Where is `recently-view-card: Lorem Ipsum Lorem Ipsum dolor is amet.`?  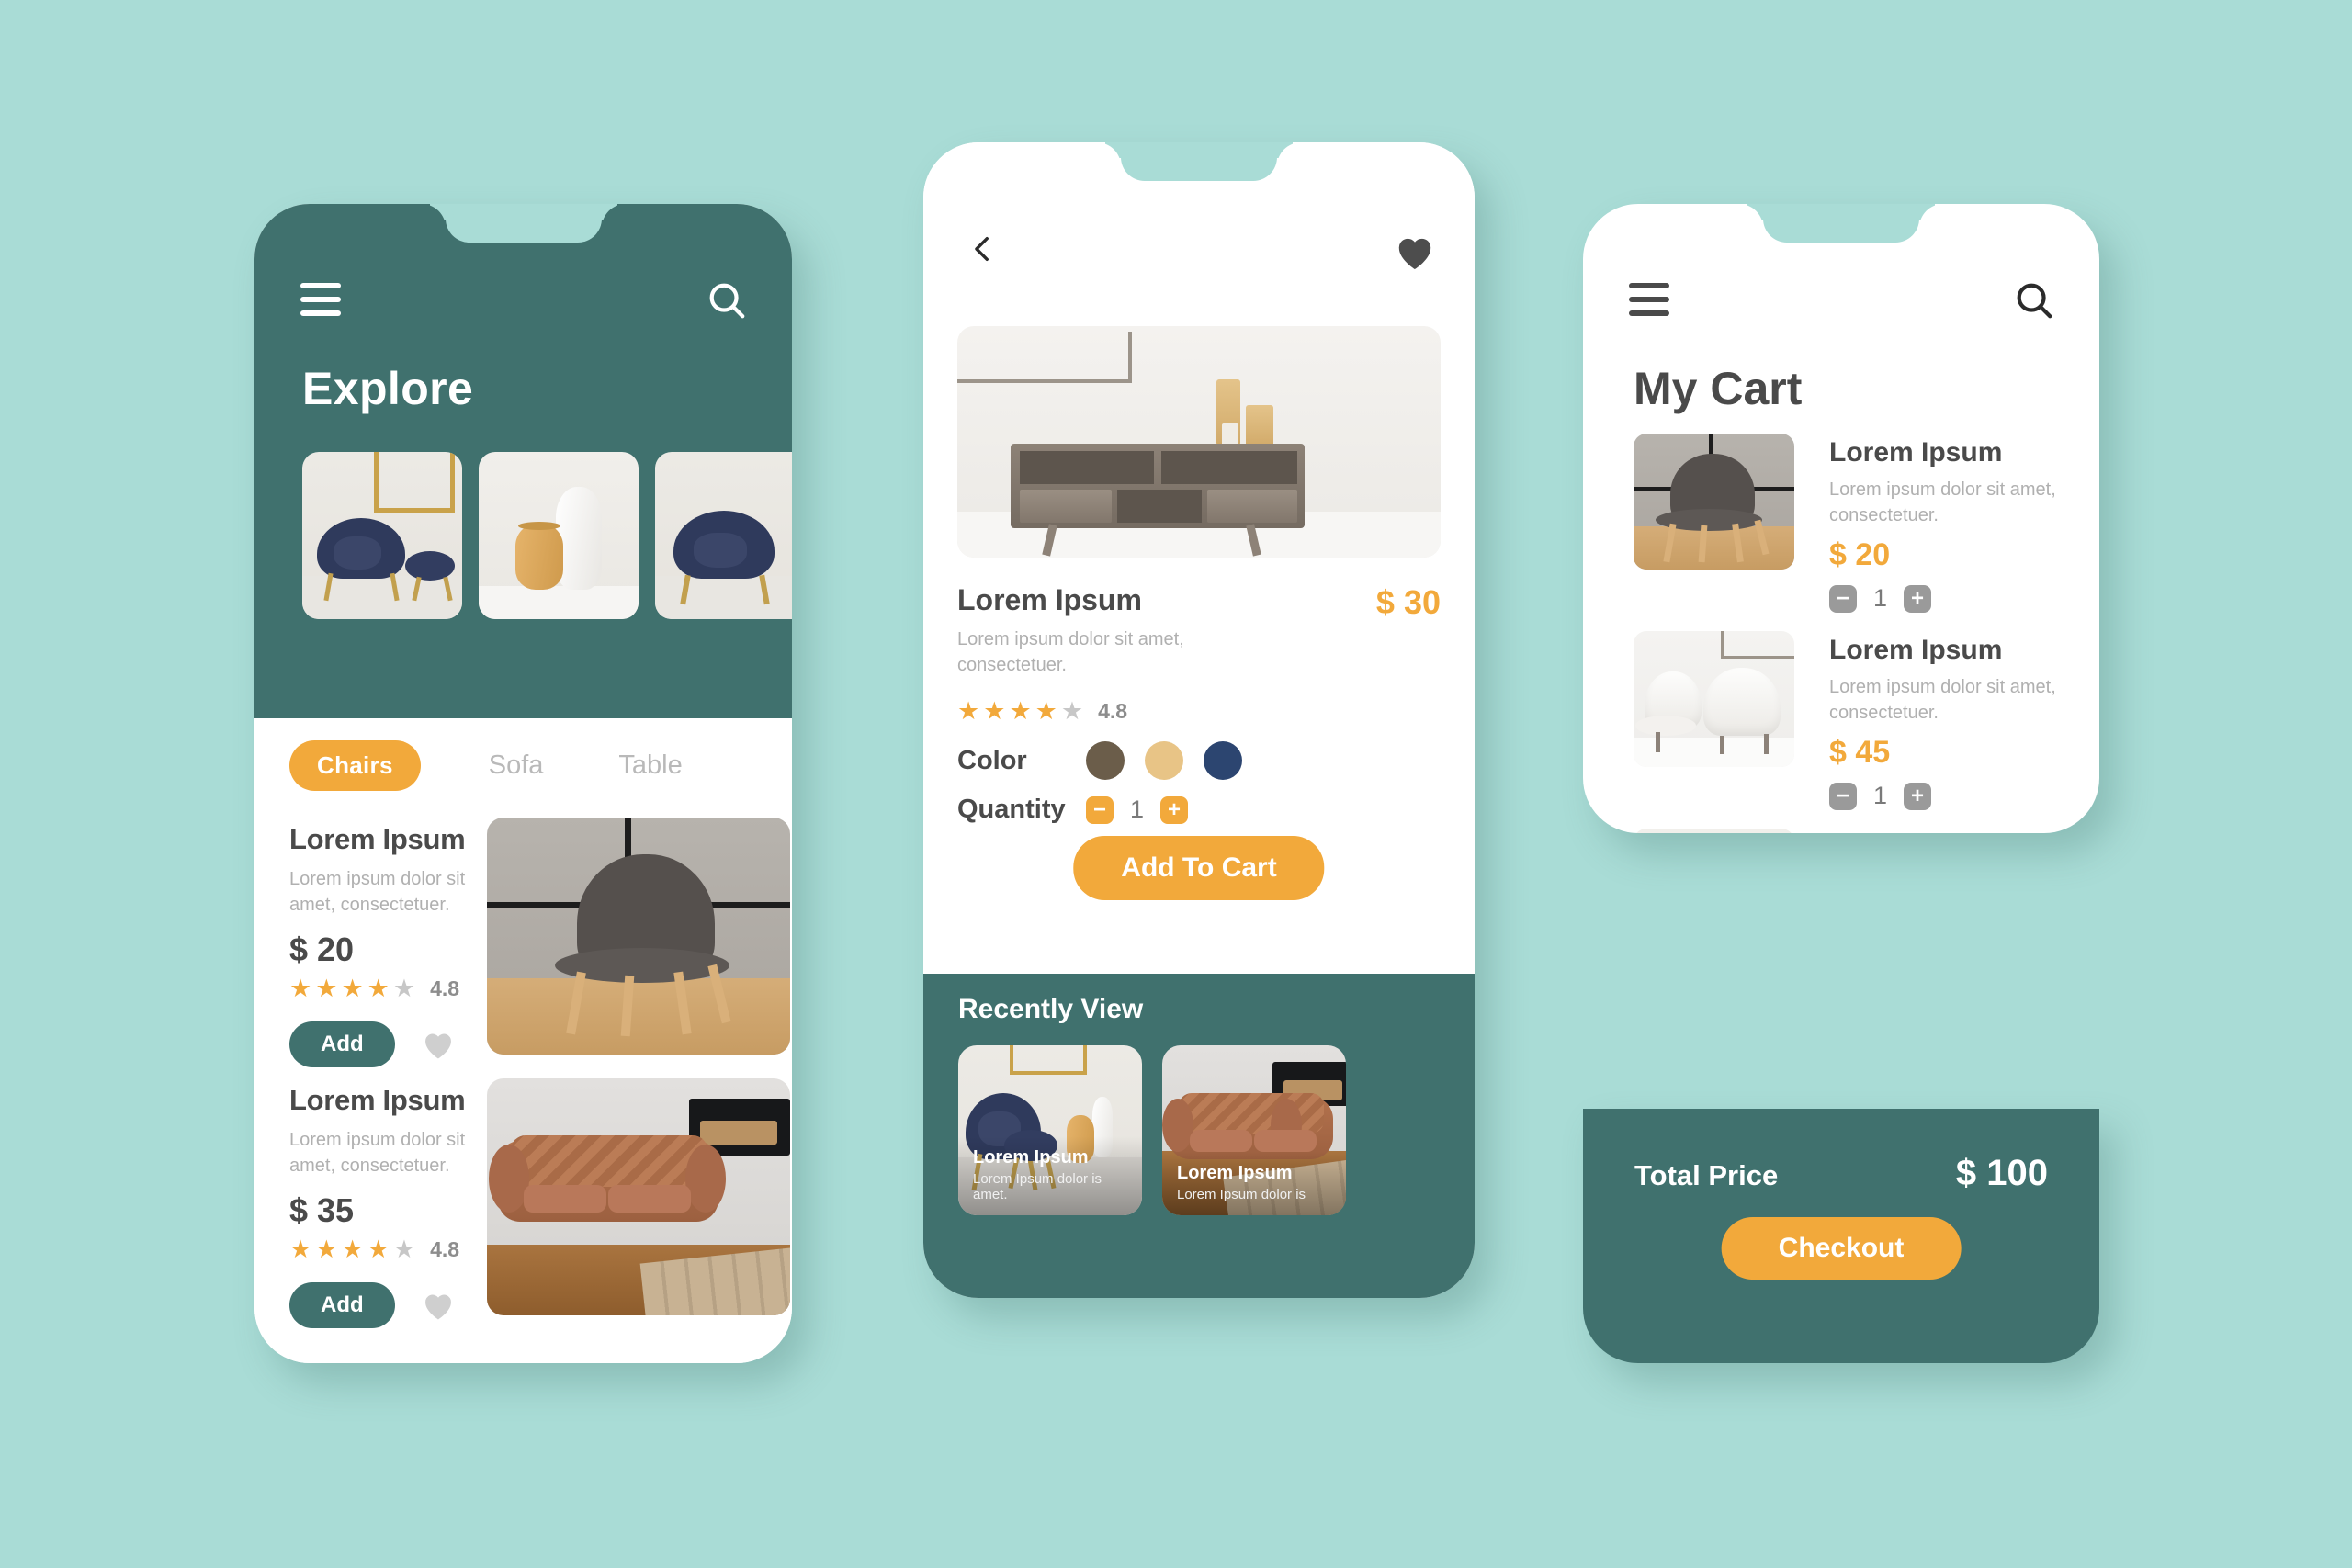 recently-view-card: Lorem Ipsum Lorem Ipsum dolor is amet. is located at coordinates (1050, 1130).